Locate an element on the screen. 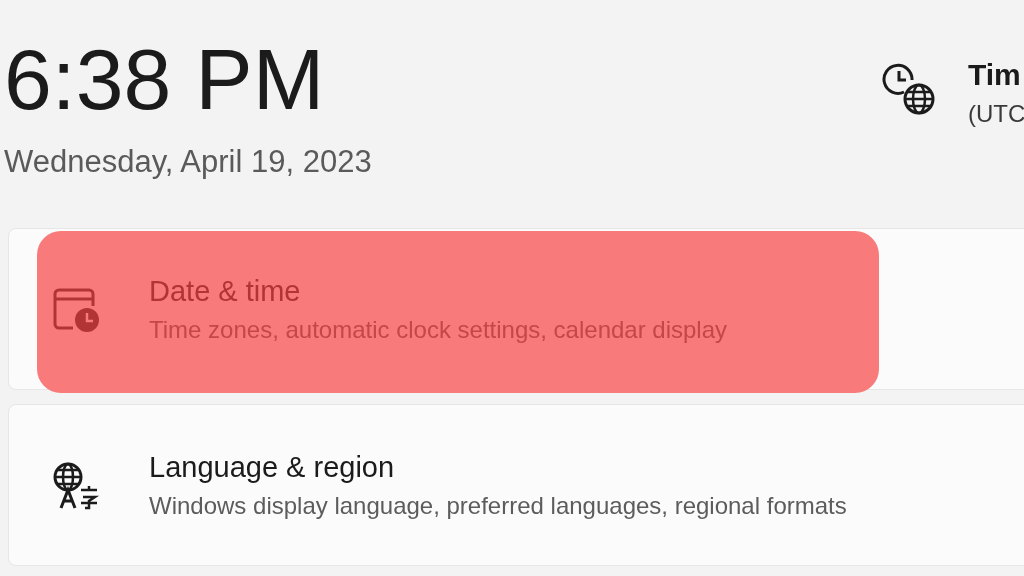  card-title: Language & region is located at coordinates (272, 467).